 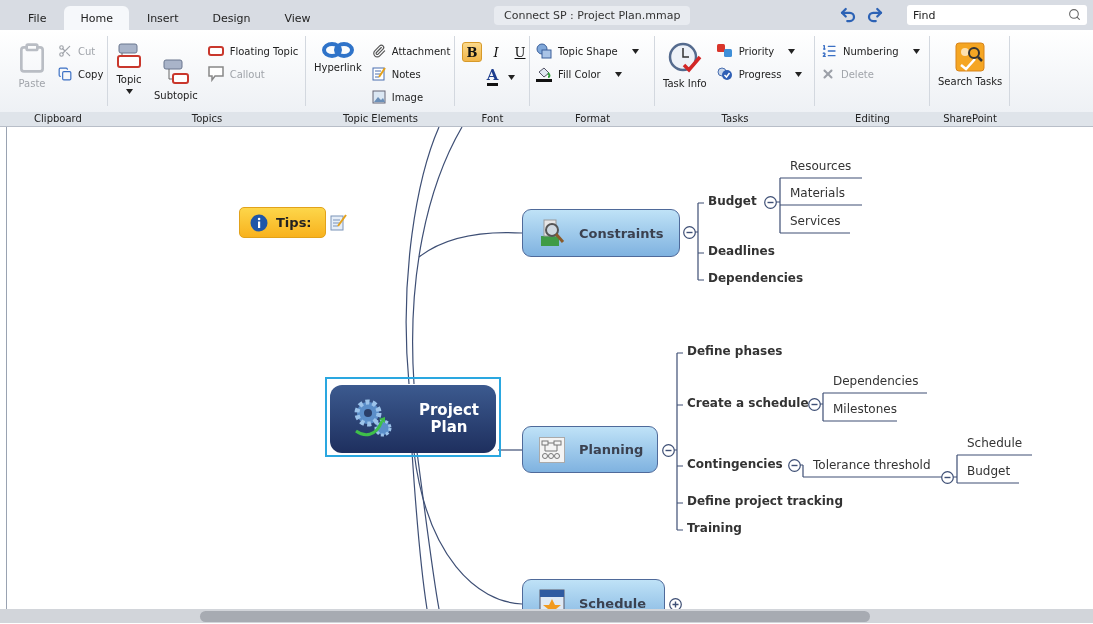 What do you see at coordinates (544, 74) in the screenshot?
I see `paint-bucket-icon` at bounding box center [544, 74].